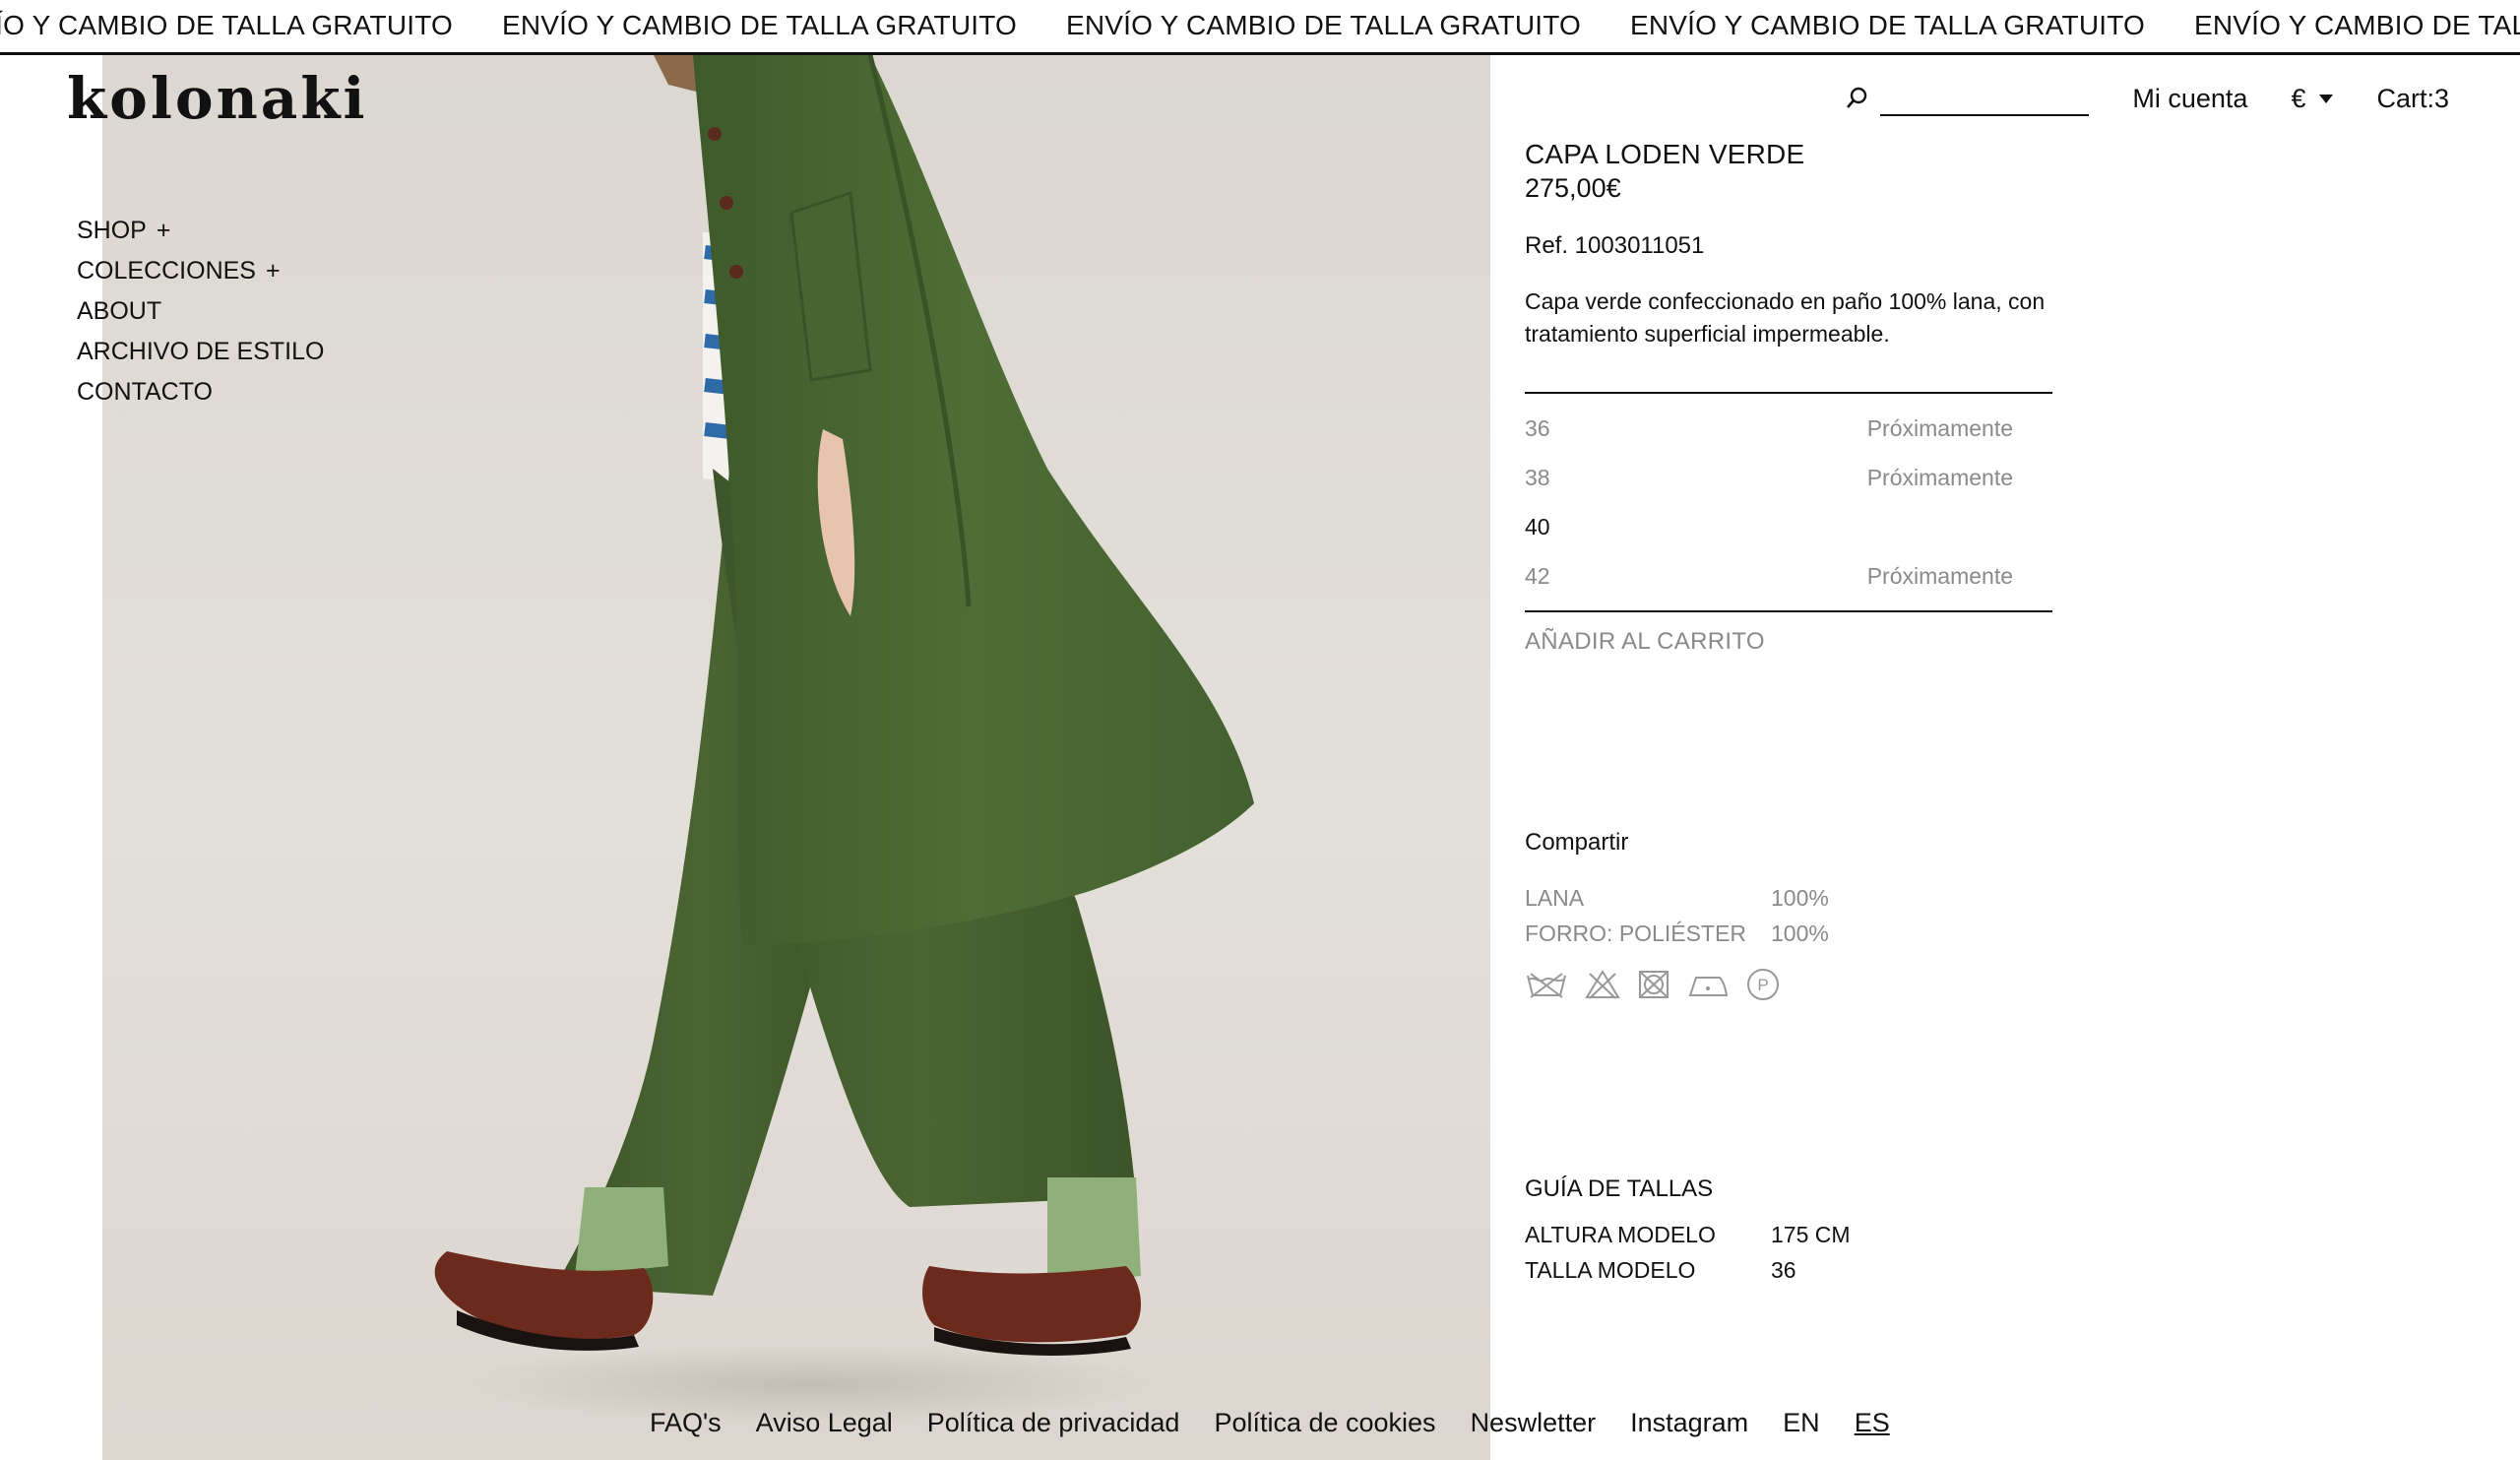 This screenshot has height=1460, width=2520. I want to click on composition: LANA 100% FORRO: POLIÉSTER 100%, so click(1788, 915).